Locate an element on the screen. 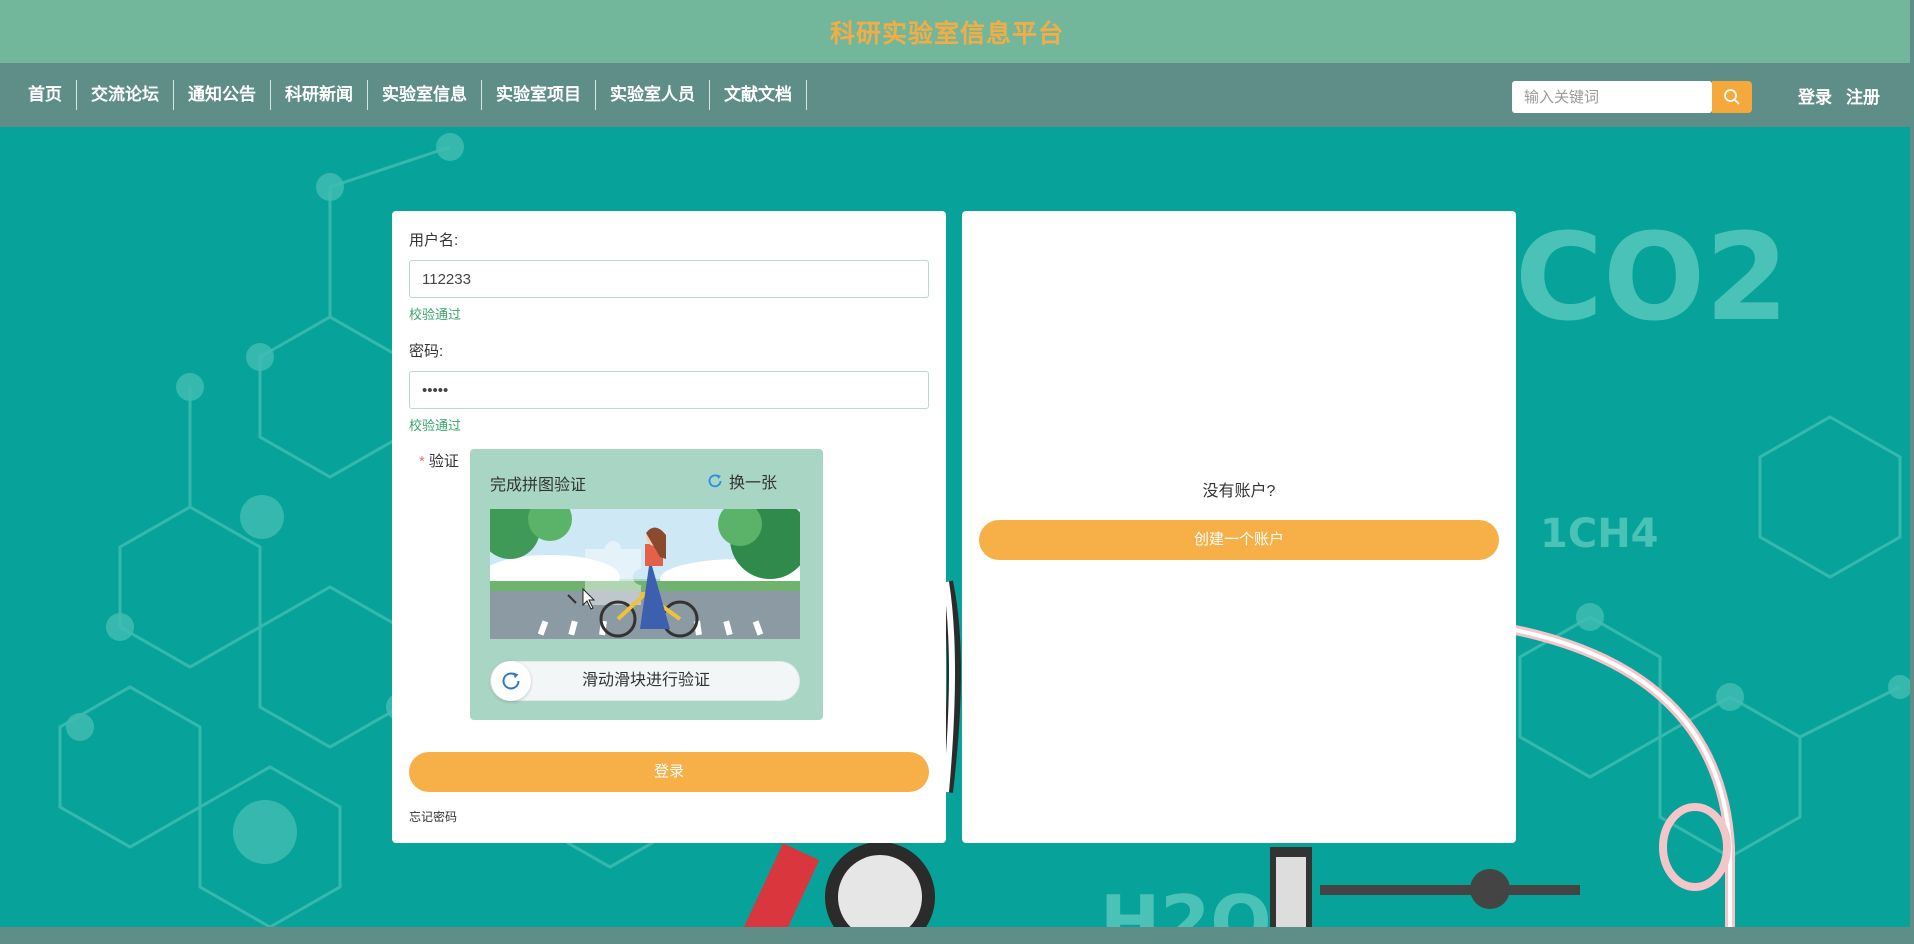 This screenshot has width=1914, height=944. site-title: 科研实验室信息平台 is located at coordinates (946, 33).